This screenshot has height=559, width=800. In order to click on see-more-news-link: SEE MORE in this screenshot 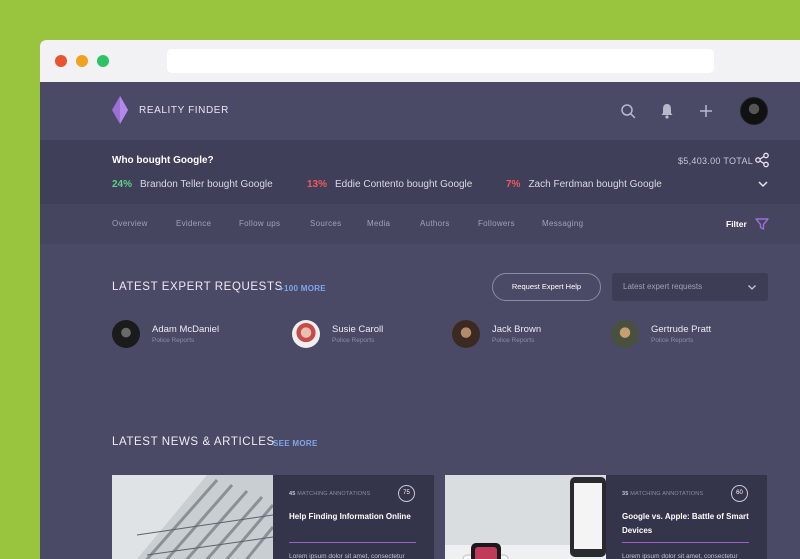, I will do `click(295, 443)`.